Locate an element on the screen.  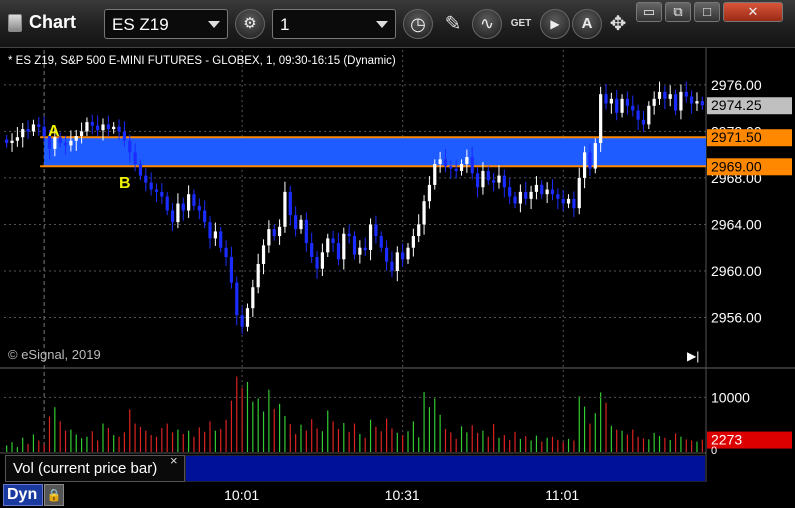
symbol-combo: ES Z19 is located at coordinates (166, 24).